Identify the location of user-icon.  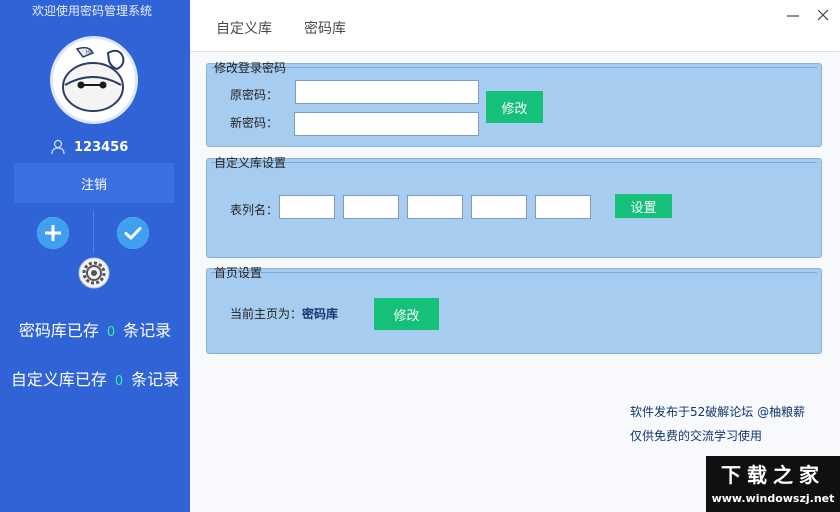
(58, 147).